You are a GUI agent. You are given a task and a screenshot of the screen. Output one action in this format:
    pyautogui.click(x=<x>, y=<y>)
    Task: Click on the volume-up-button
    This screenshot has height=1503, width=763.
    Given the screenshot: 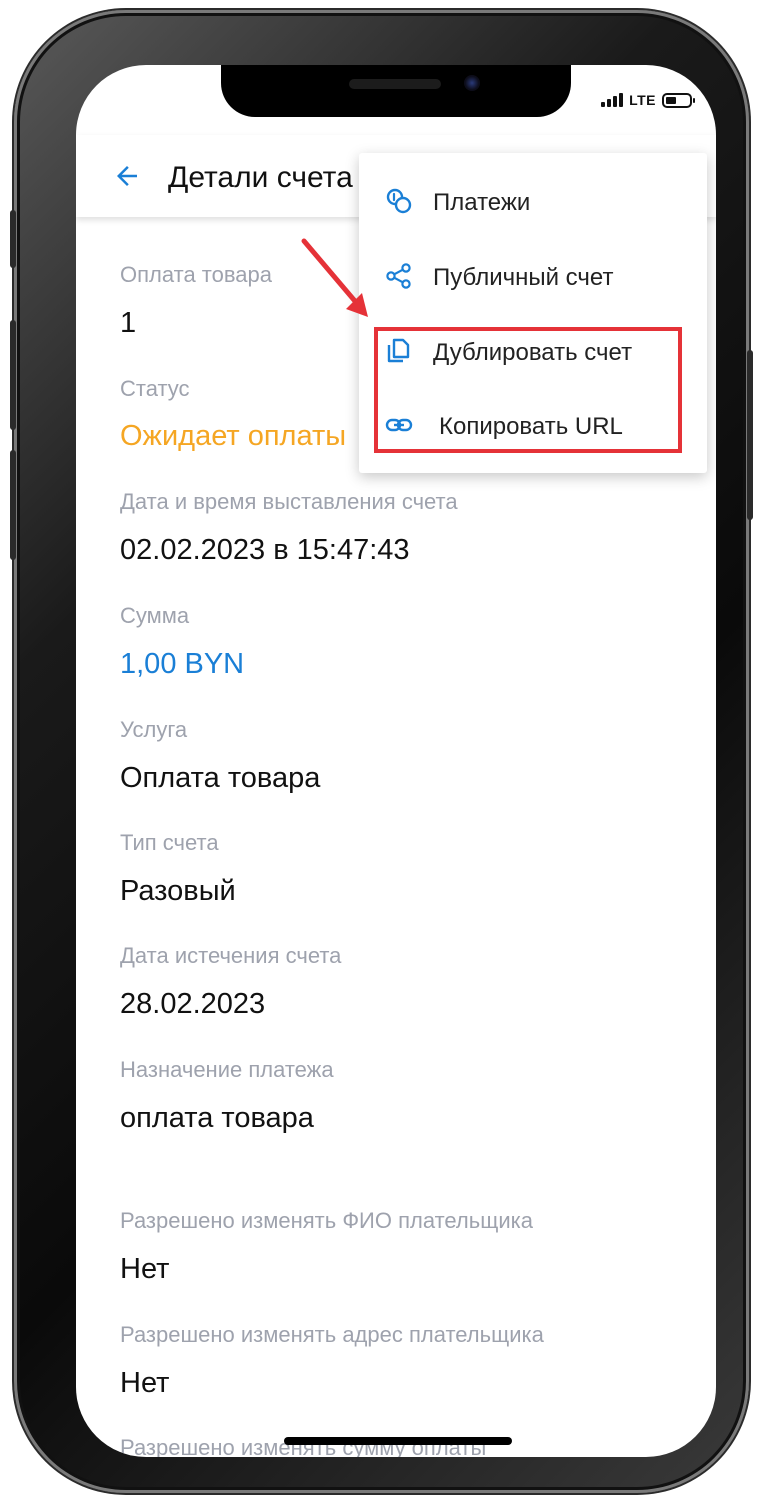 What is the action you would take?
    pyautogui.click(x=13, y=375)
    